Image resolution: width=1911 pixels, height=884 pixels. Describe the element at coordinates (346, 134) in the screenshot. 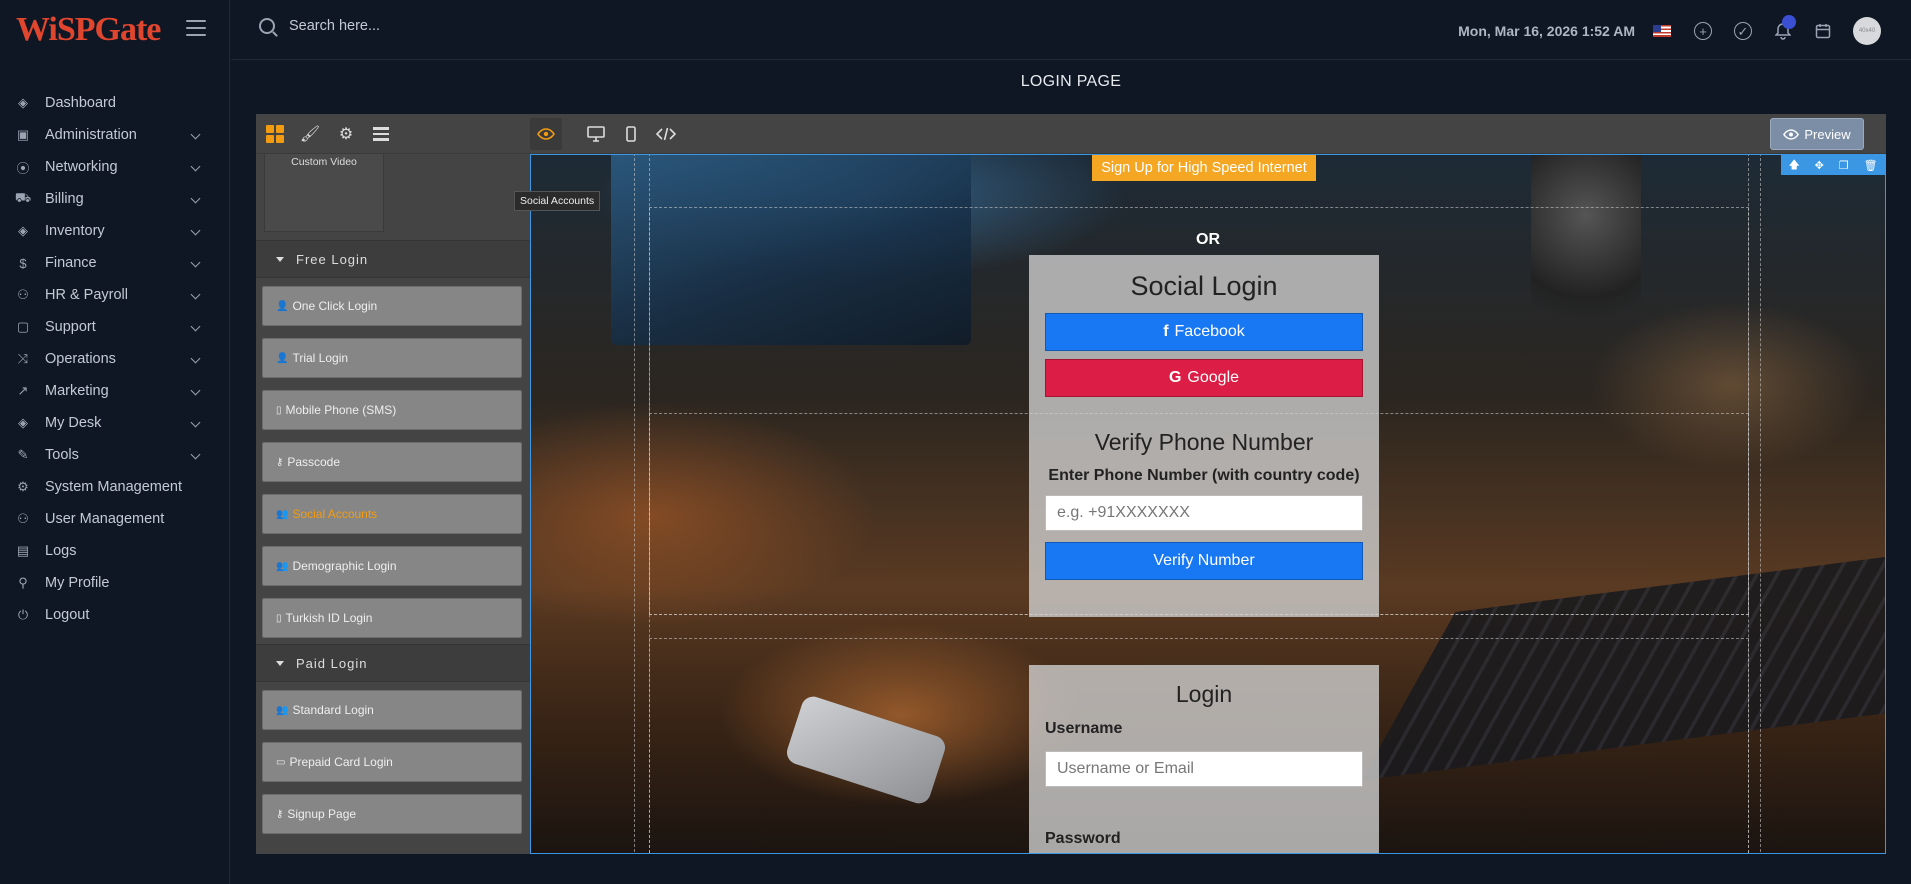

I see `settings-gear-icon: ⚙` at that location.